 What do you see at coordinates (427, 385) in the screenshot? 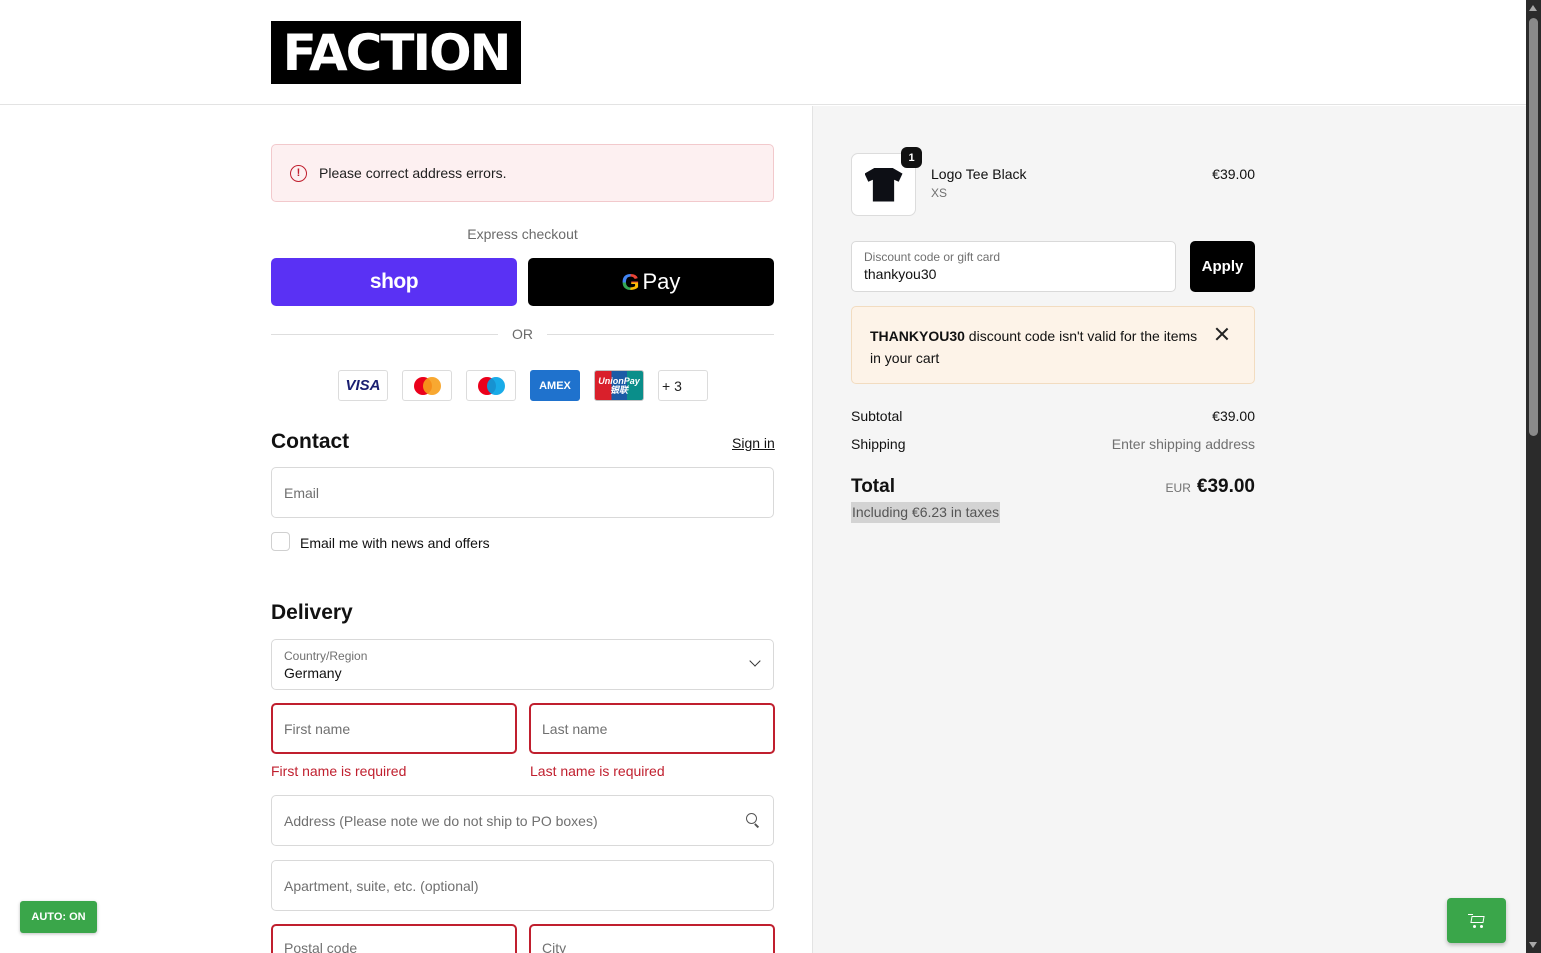
I see `mastercard-icon` at bounding box center [427, 385].